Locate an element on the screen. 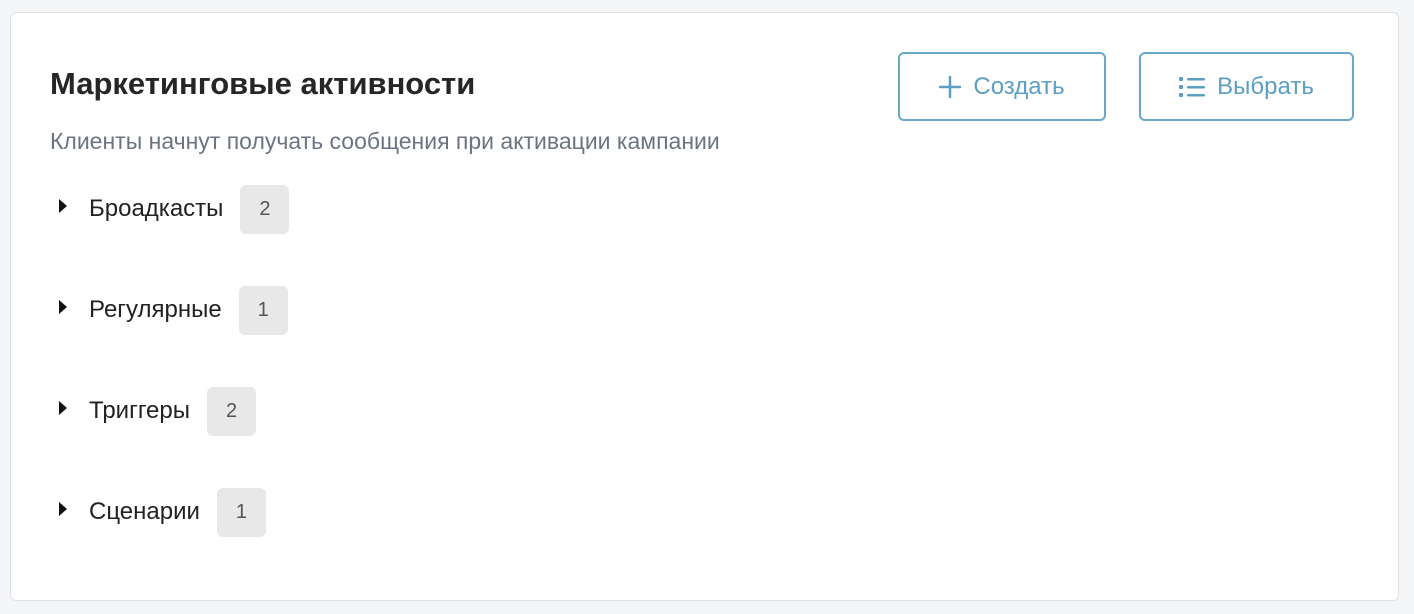  plus-icon is located at coordinates (950, 86).